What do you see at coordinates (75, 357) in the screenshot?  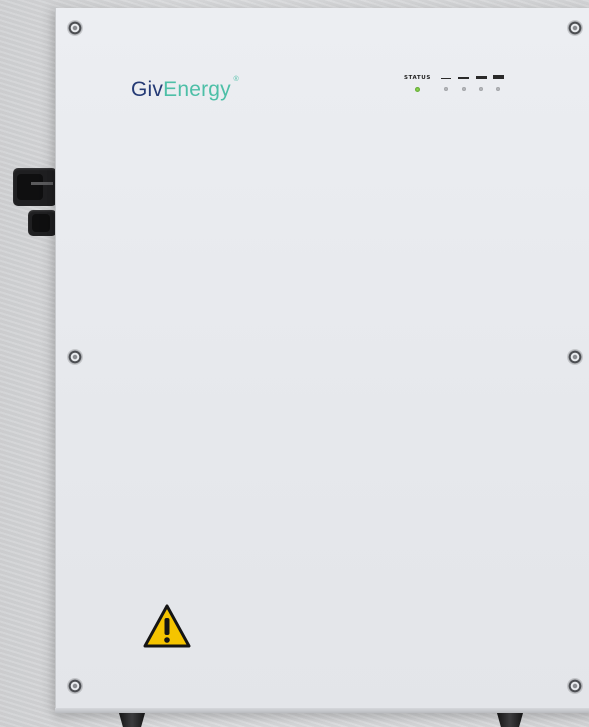 I see `screw-middle-left-icon` at bounding box center [75, 357].